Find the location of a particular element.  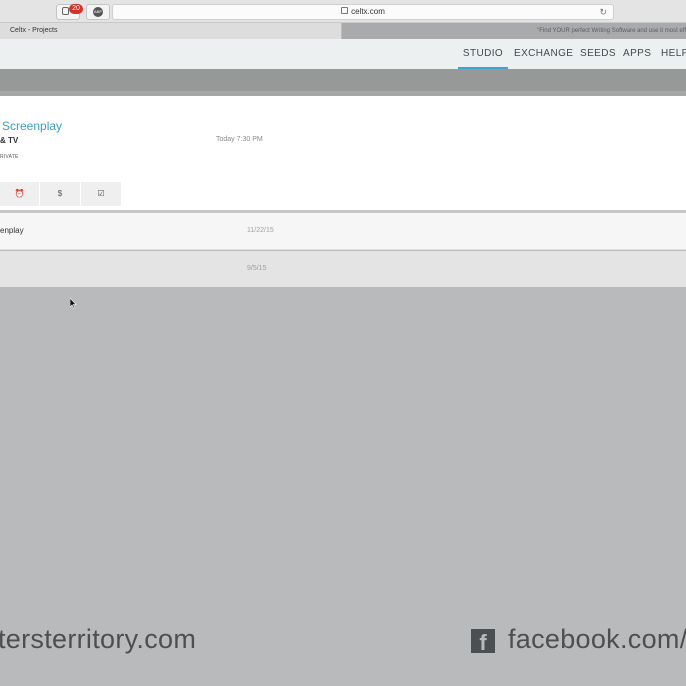

footer-website: tersterritory.com is located at coordinates (98, 639).